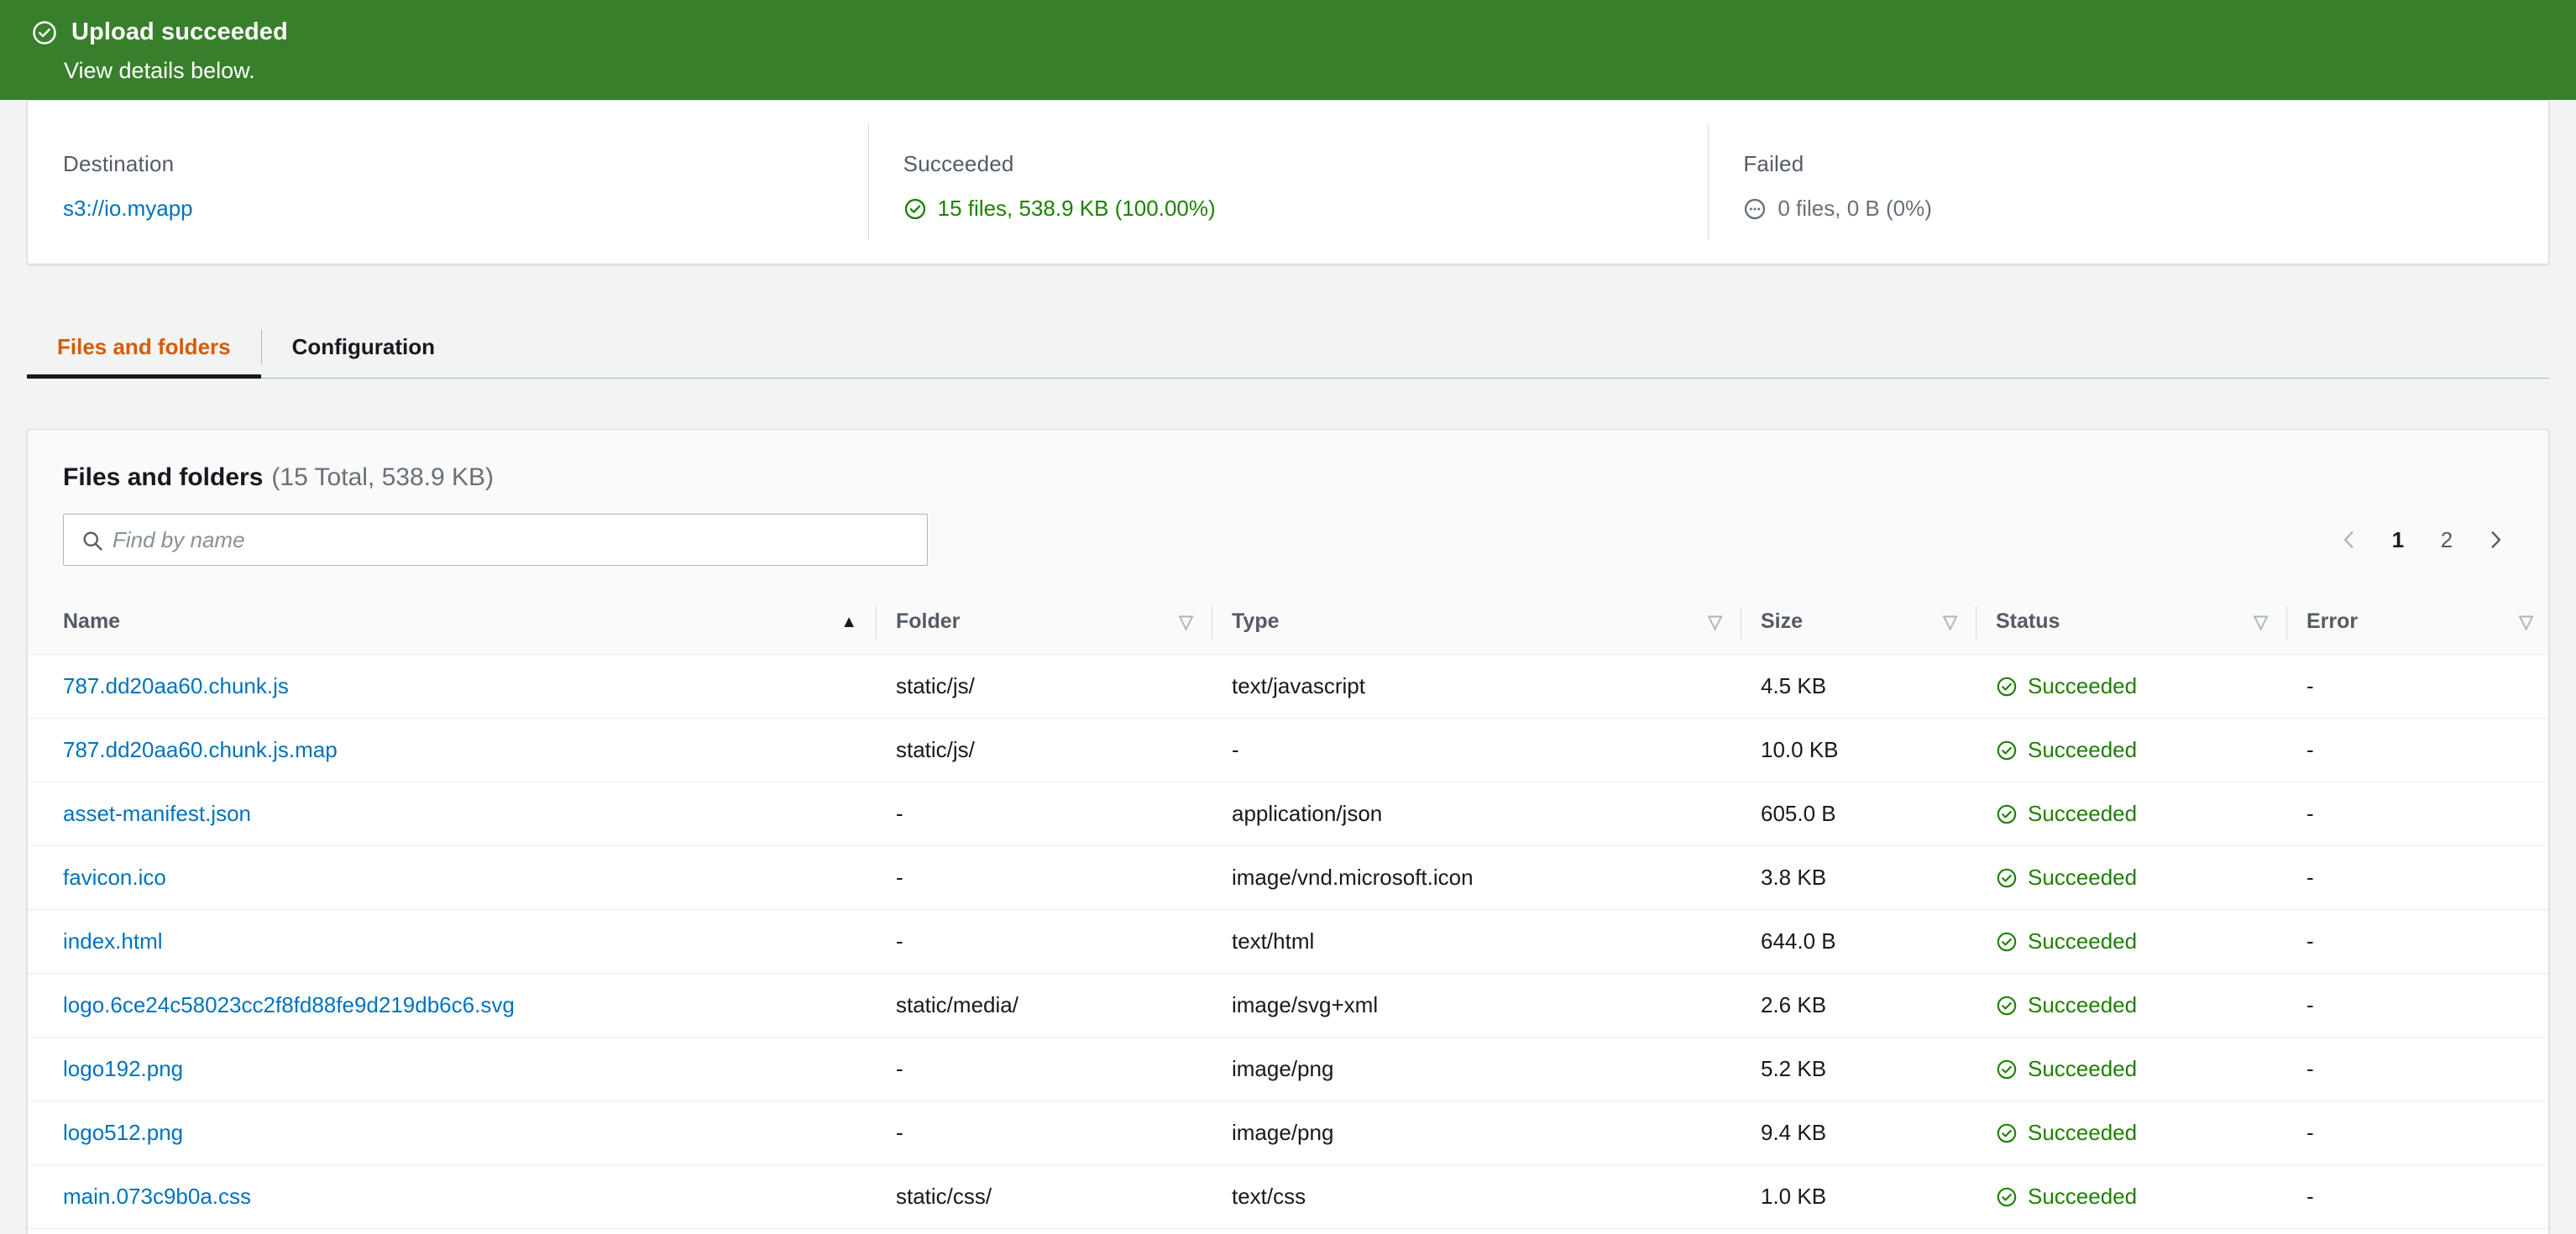 The height and width of the screenshot is (1234, 2576). What do you see at coordinates (1288, 541) in the screenshot?
I see `table-toolbar: 1 2` at bounding box center [1288, 541].